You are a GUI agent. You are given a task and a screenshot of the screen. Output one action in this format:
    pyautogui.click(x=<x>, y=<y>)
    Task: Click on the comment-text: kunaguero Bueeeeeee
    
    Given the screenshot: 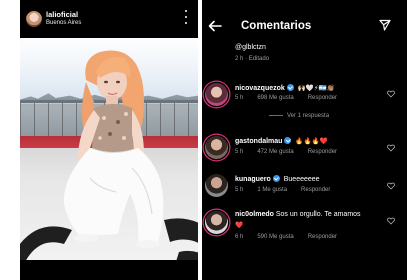 What is the action you would take?
    pyautogui.click(x=277, y=178)
    